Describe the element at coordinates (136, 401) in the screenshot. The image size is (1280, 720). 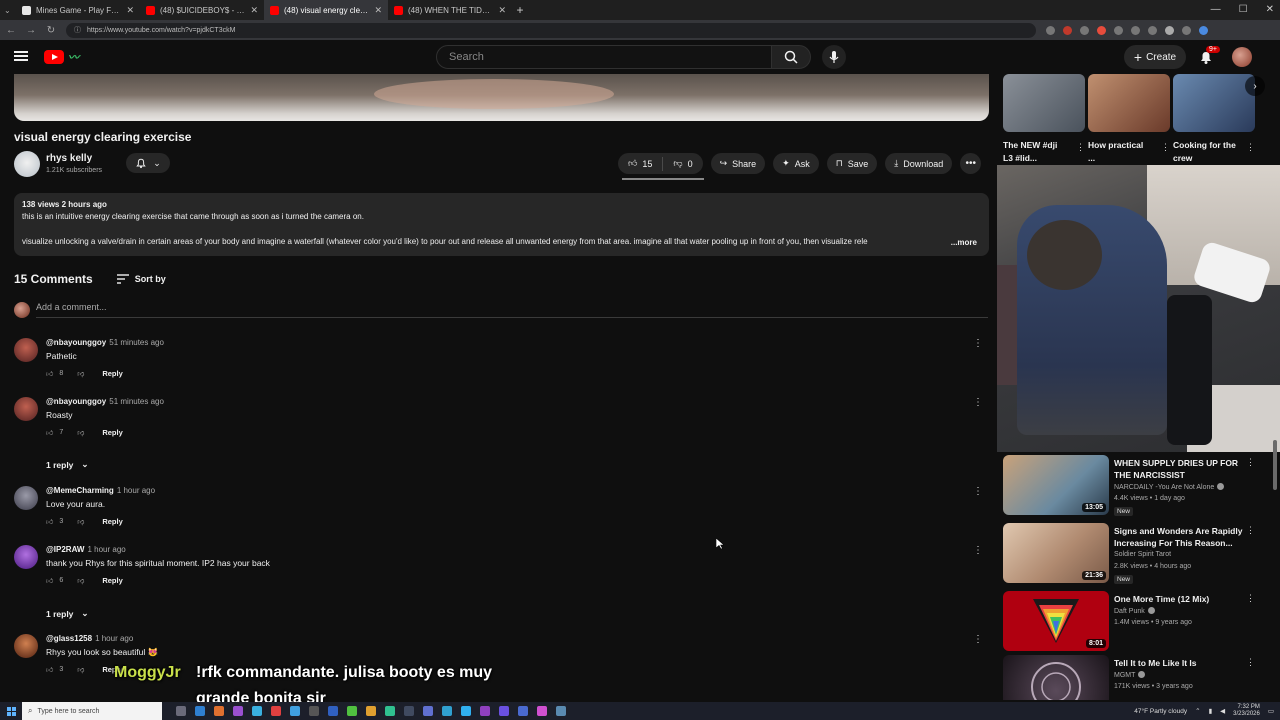
I see `comment-time: 51 minutes ago` at that location.